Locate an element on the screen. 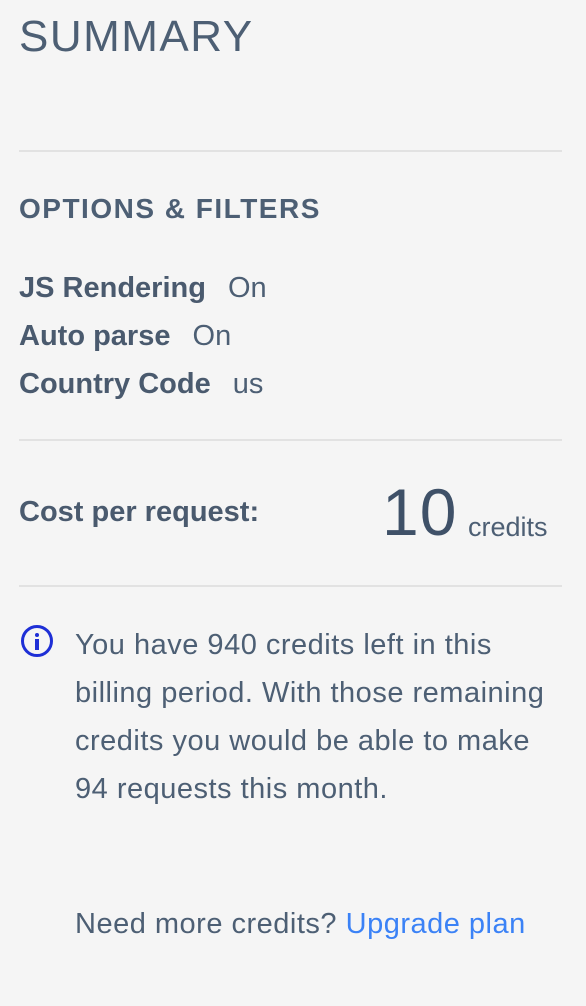 Image resolution: width=586 pixels, height=1006 pixels. info-icon is located at coordinates (37, 641).